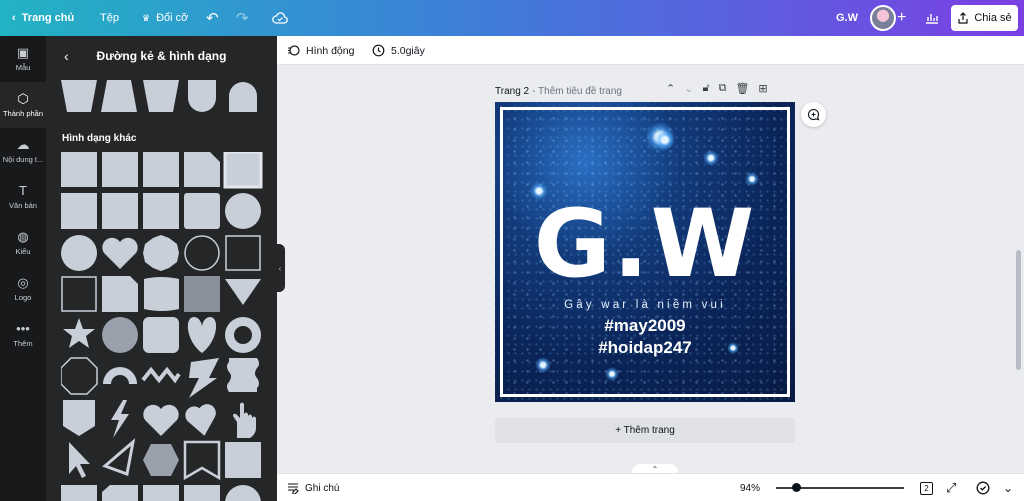 The width and height of the screenshot is (1024, 501). I want to click on shape-trapezoid, so click(119, 96).